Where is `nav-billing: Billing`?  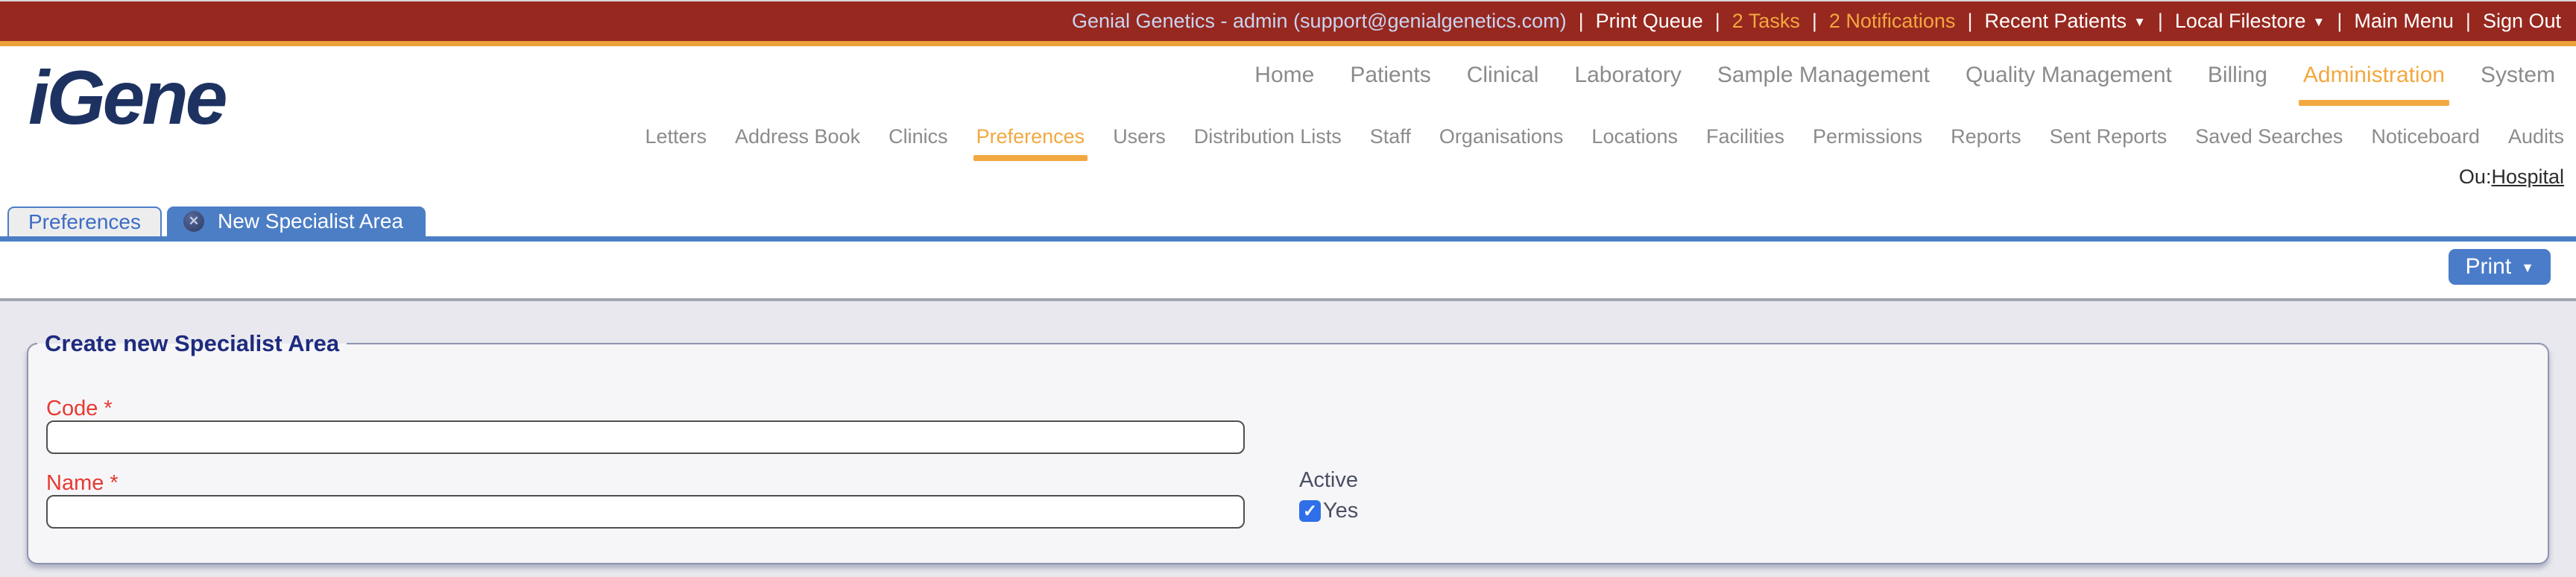 nav-billing: Billing is located at coordinates (2237, 75).